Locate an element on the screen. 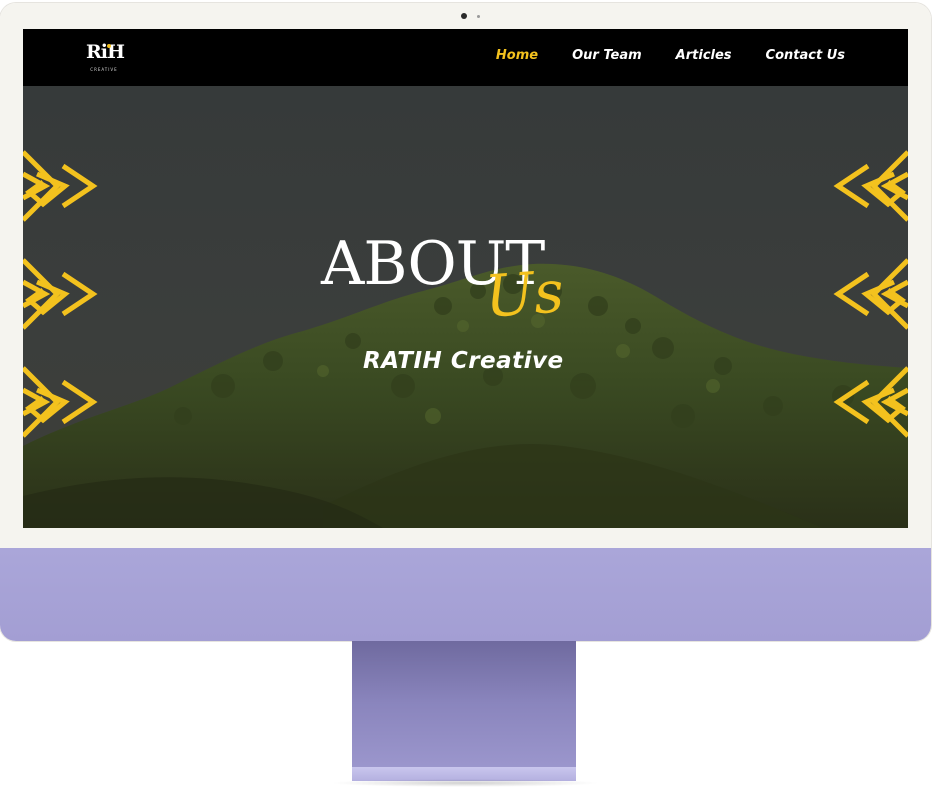 The width and height of the screenshot is (935, 790). hero-subtitle: RATIH Creative is located at coordinates (463, 361).